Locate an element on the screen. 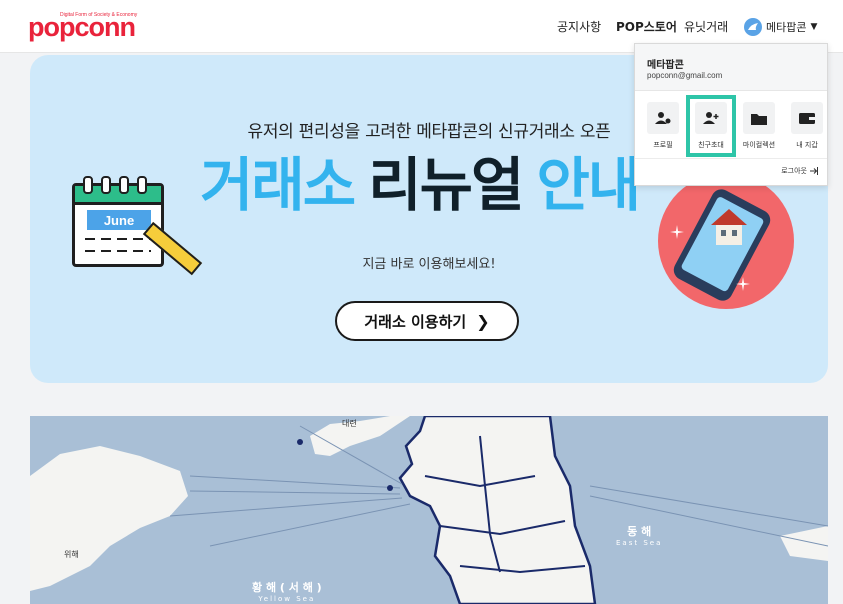 This screenshot has height=604, width=843. dropdown-user-email: popconn@gmail.com is located at coordinates (685, 75).